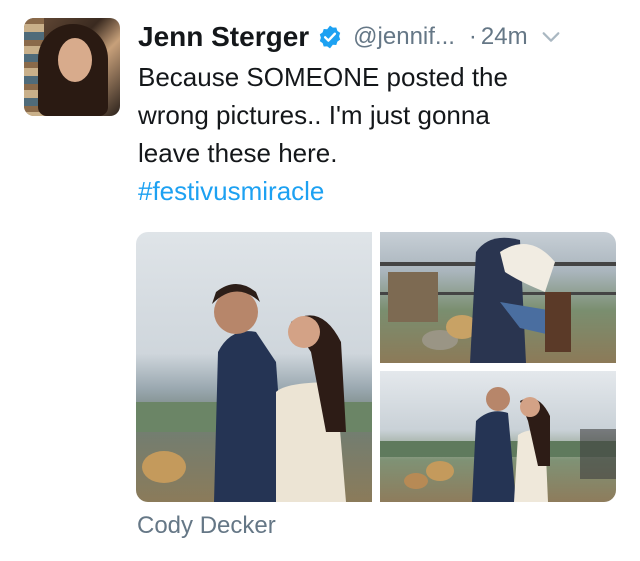 This screenshot has height=561, width=640. What do you see at coordinates (238, 153) in the screenshot?
I see `tweet-text-line: leave these here.` at bounding box center [238, 153].